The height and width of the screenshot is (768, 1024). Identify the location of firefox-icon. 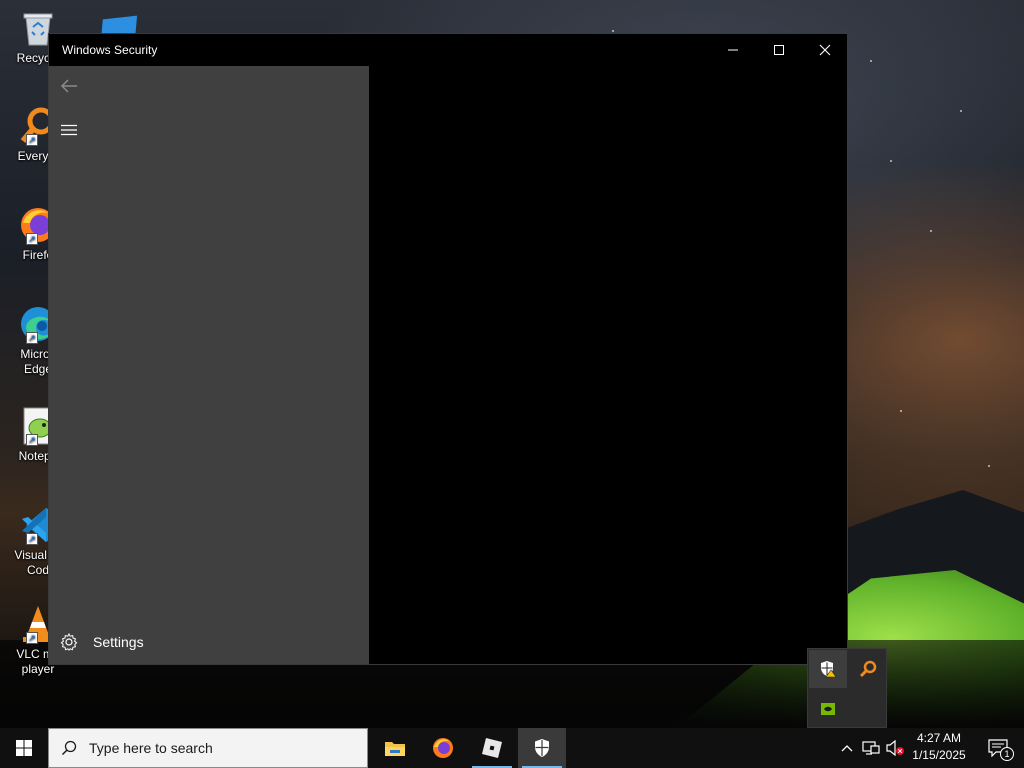
(443, 748).